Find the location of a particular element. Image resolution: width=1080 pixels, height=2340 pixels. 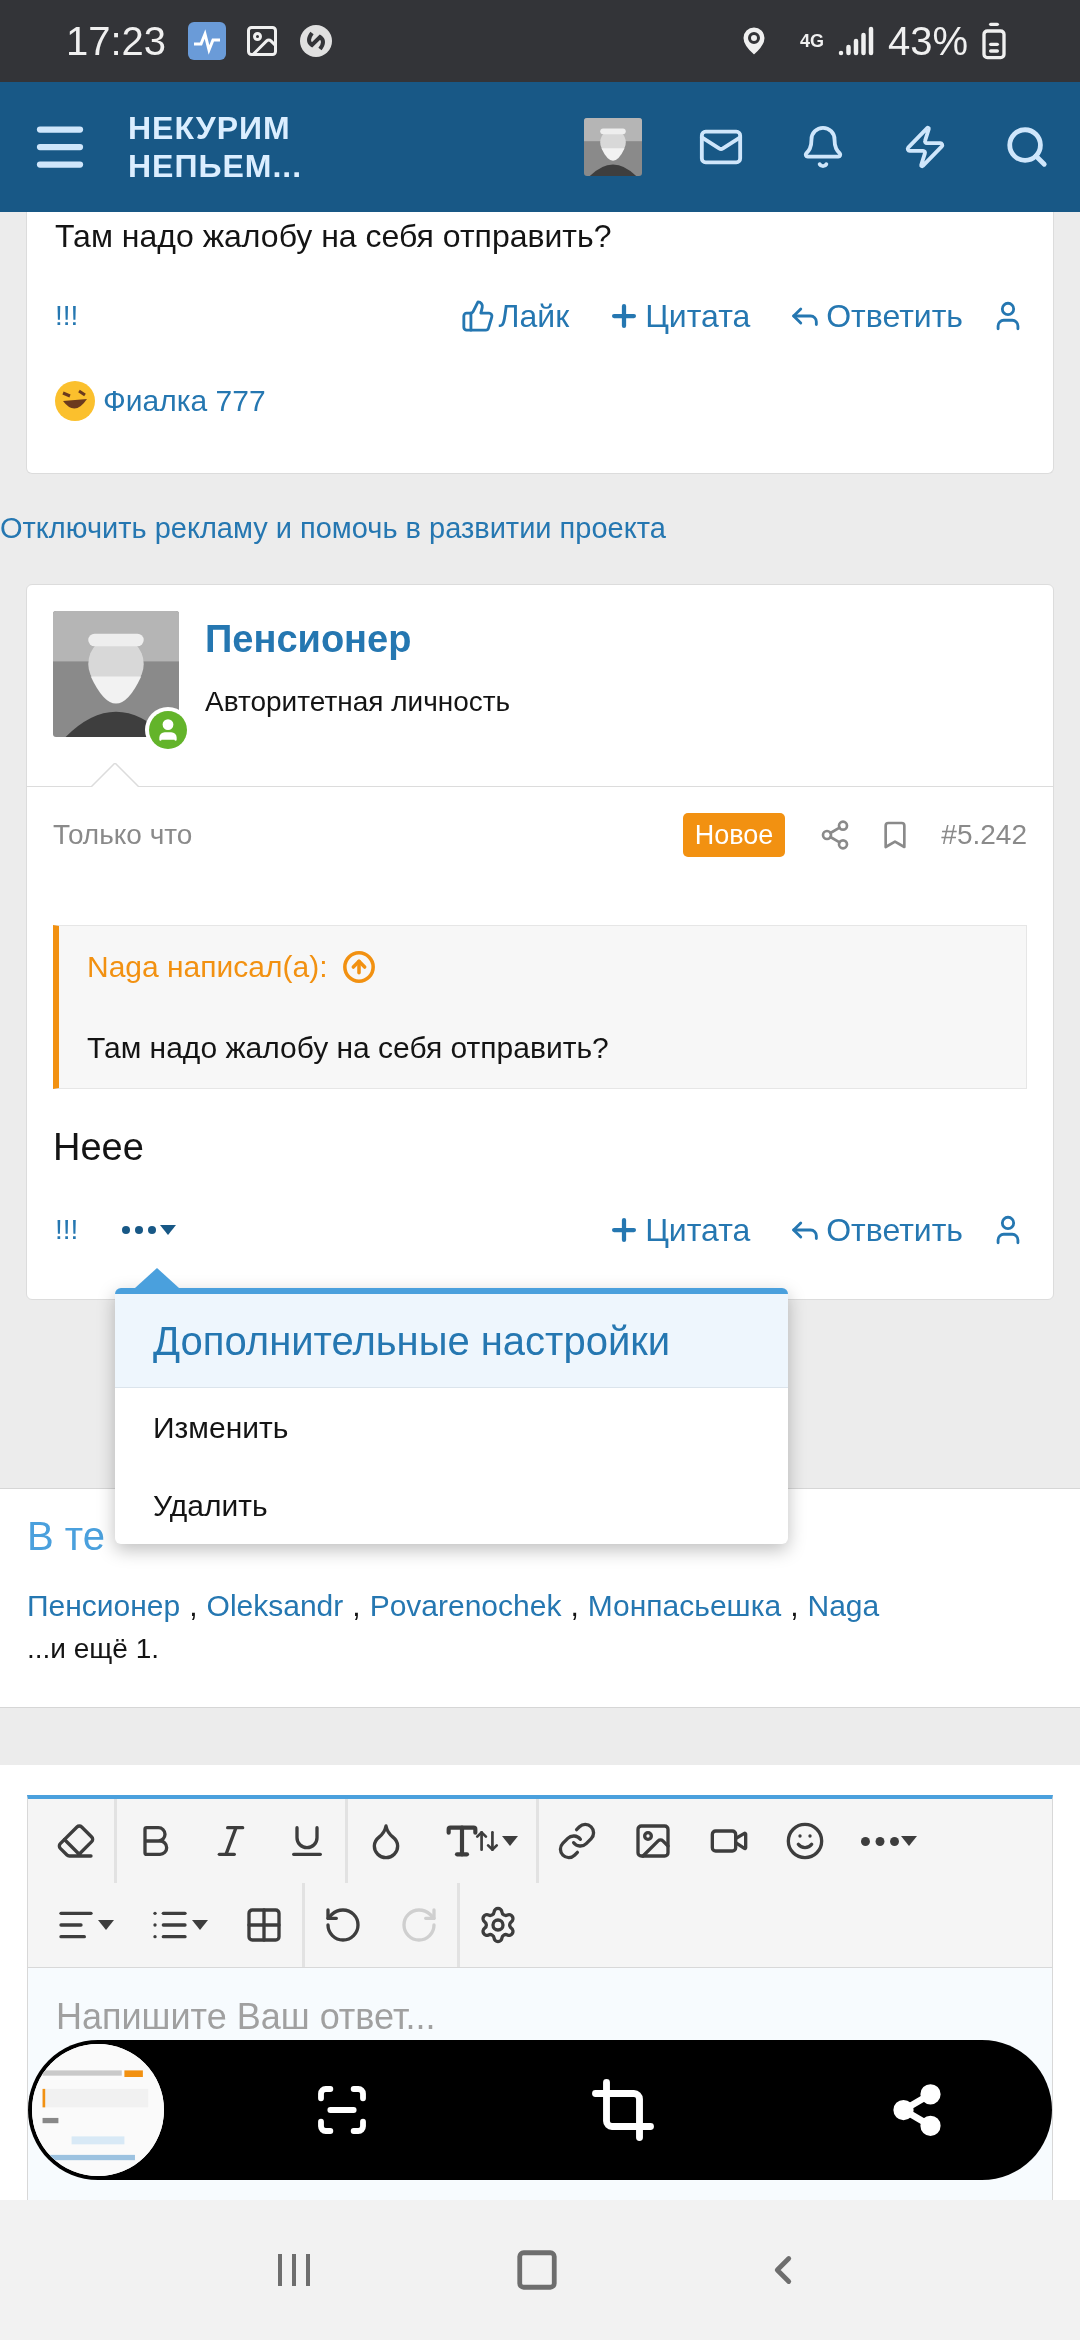

user-link: Пенсионер is located at coordinates (104, 1605).